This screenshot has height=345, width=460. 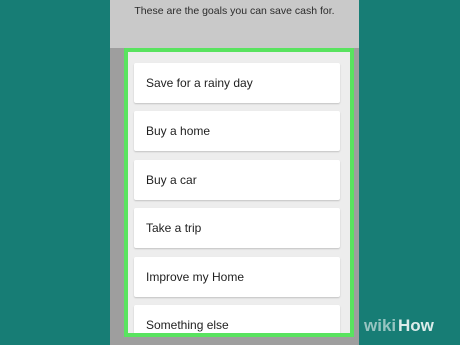 I want to click on goal-item-buy-home: Buy a home, so click(x=237, y=131).